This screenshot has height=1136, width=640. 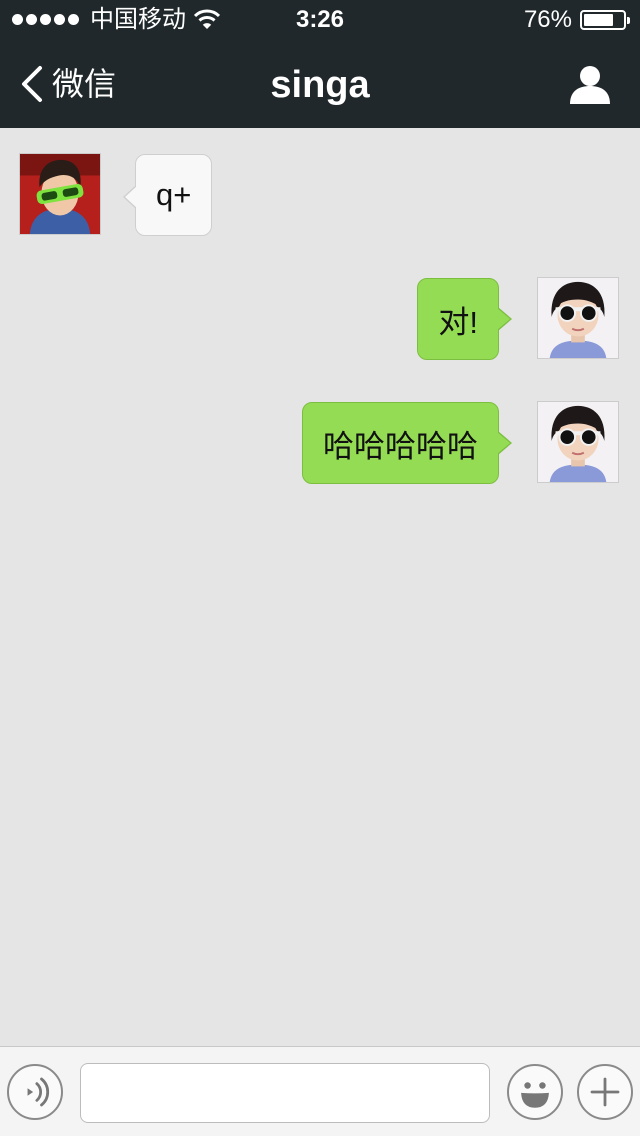 What do you see at coordinates (320, 20) in the screenshot?
I see `status-bar: 中国移动 3:26 76%` at bounding box center [320, 20].